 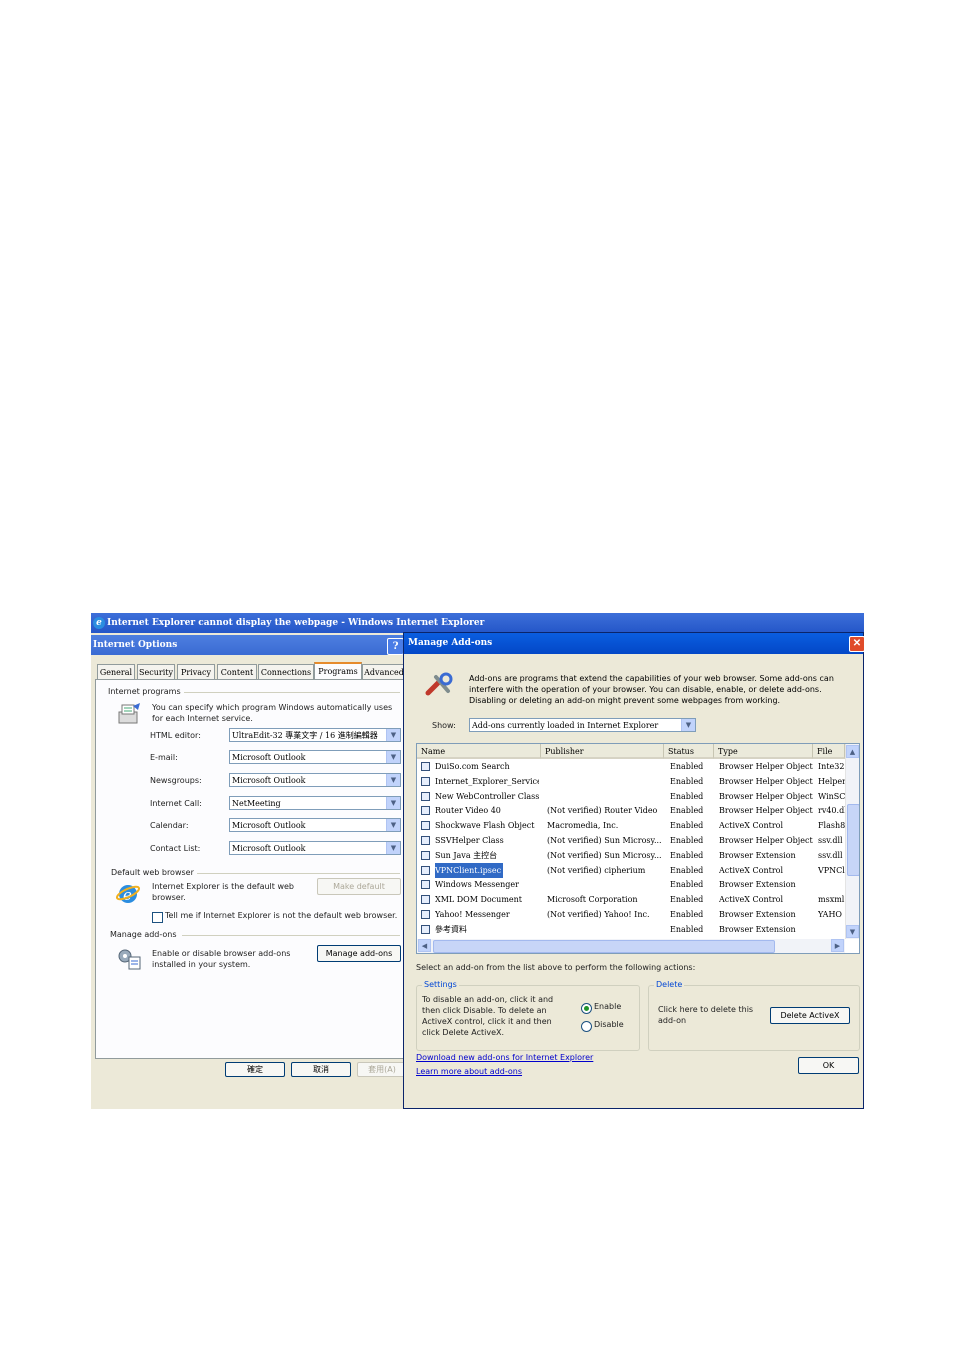 I want to click on tab-privacy: Privacy, so click(x=196, y=672).